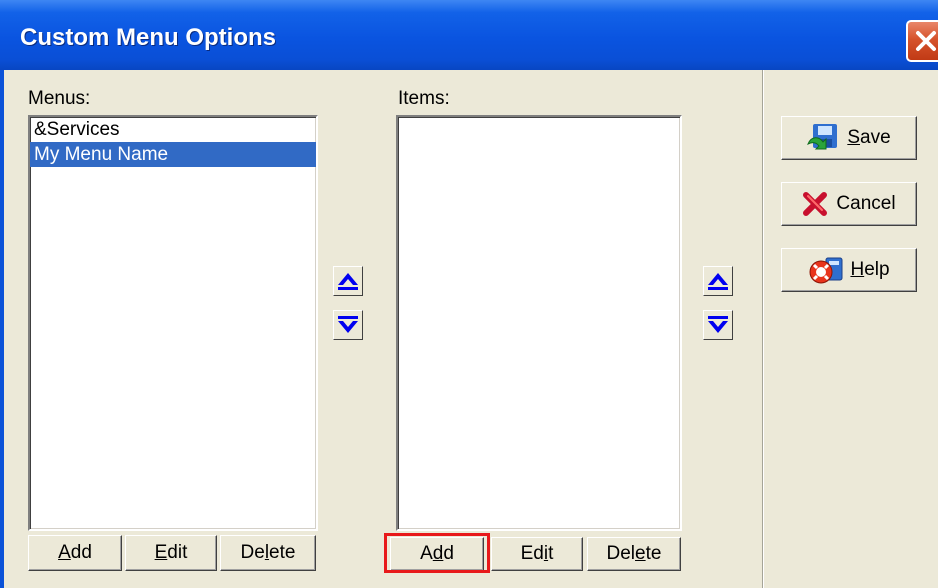  What do you see at coordinates (854, 137) in the screenshot?
I see `save-label-accel: S` at bounding box center [854, 137].